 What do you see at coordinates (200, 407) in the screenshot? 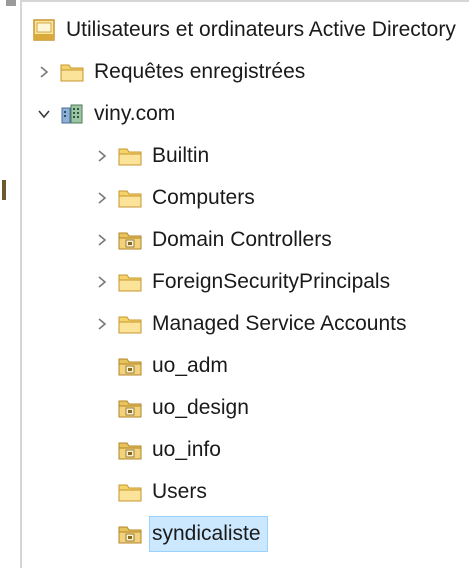
I see `tree-item-label: uo_design` at bounding box center [200, 407].